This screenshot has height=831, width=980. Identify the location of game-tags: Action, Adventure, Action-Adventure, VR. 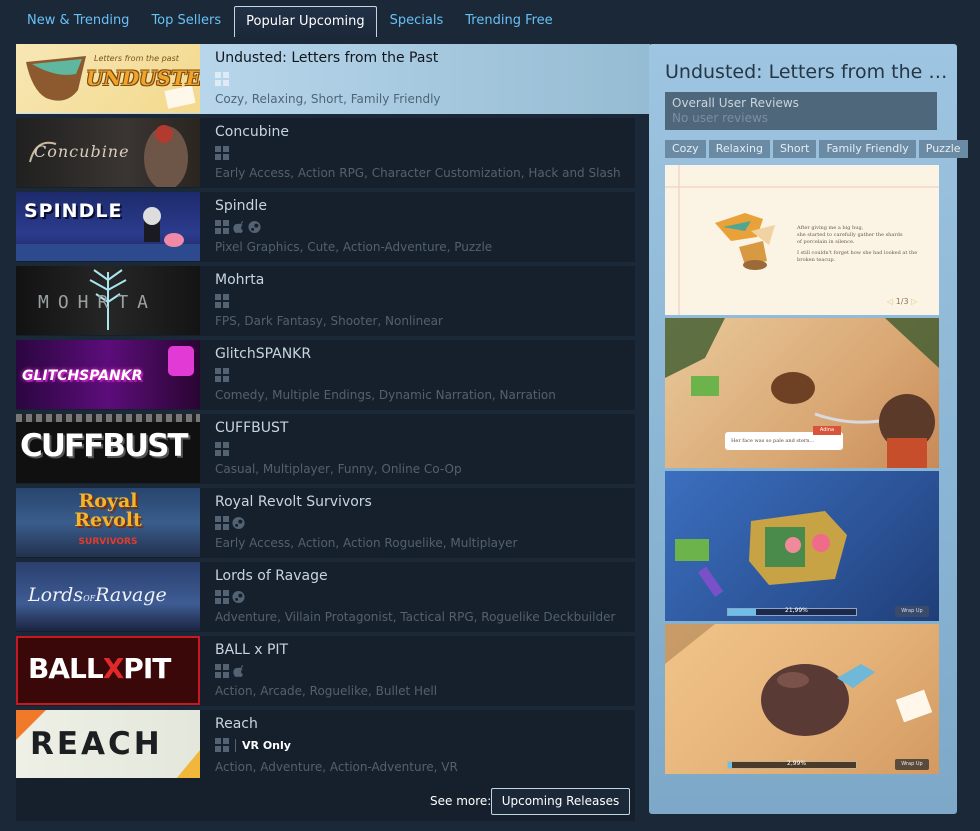
(336, 767).